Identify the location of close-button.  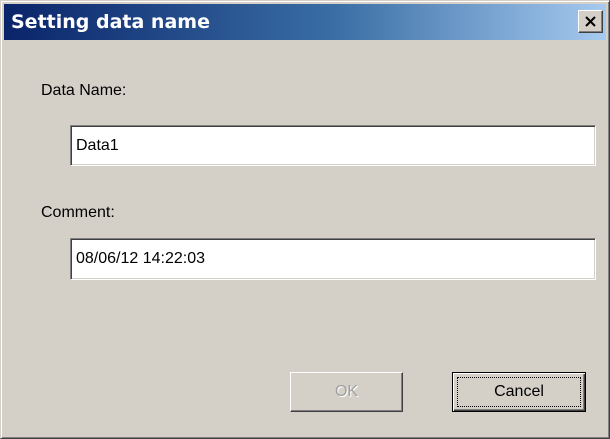
(590, 21).